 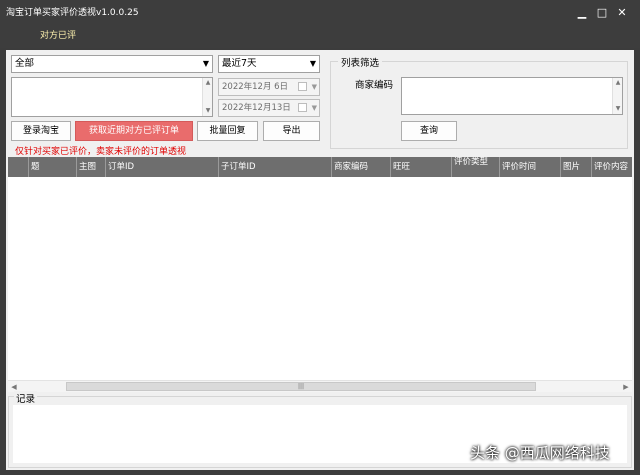 I want to click on column-header-main-image: 主图, so click(x=91, y=167).